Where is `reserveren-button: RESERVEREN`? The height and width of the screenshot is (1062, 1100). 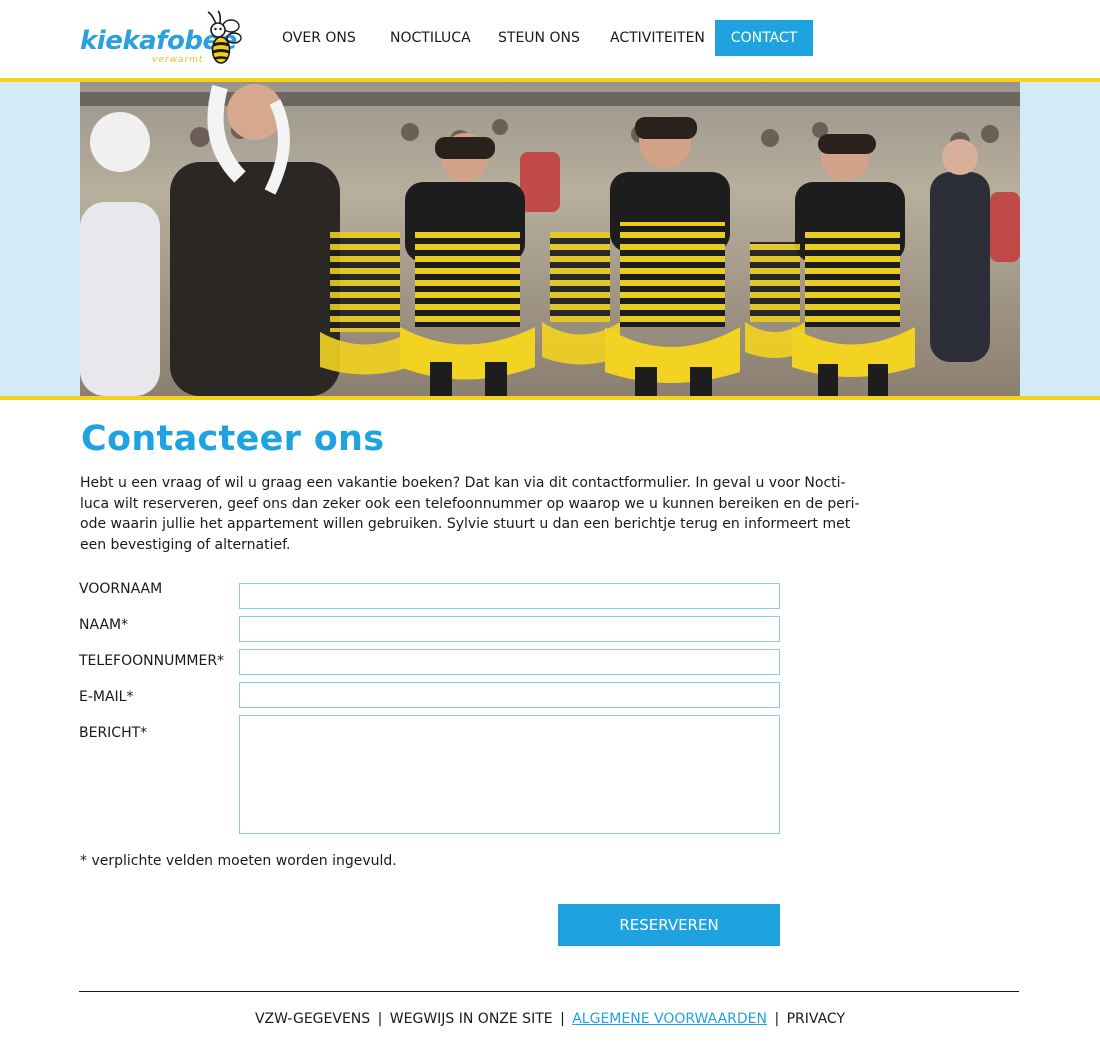 reserveren-button: RESERVEREN is located at coordinates (669, 925).